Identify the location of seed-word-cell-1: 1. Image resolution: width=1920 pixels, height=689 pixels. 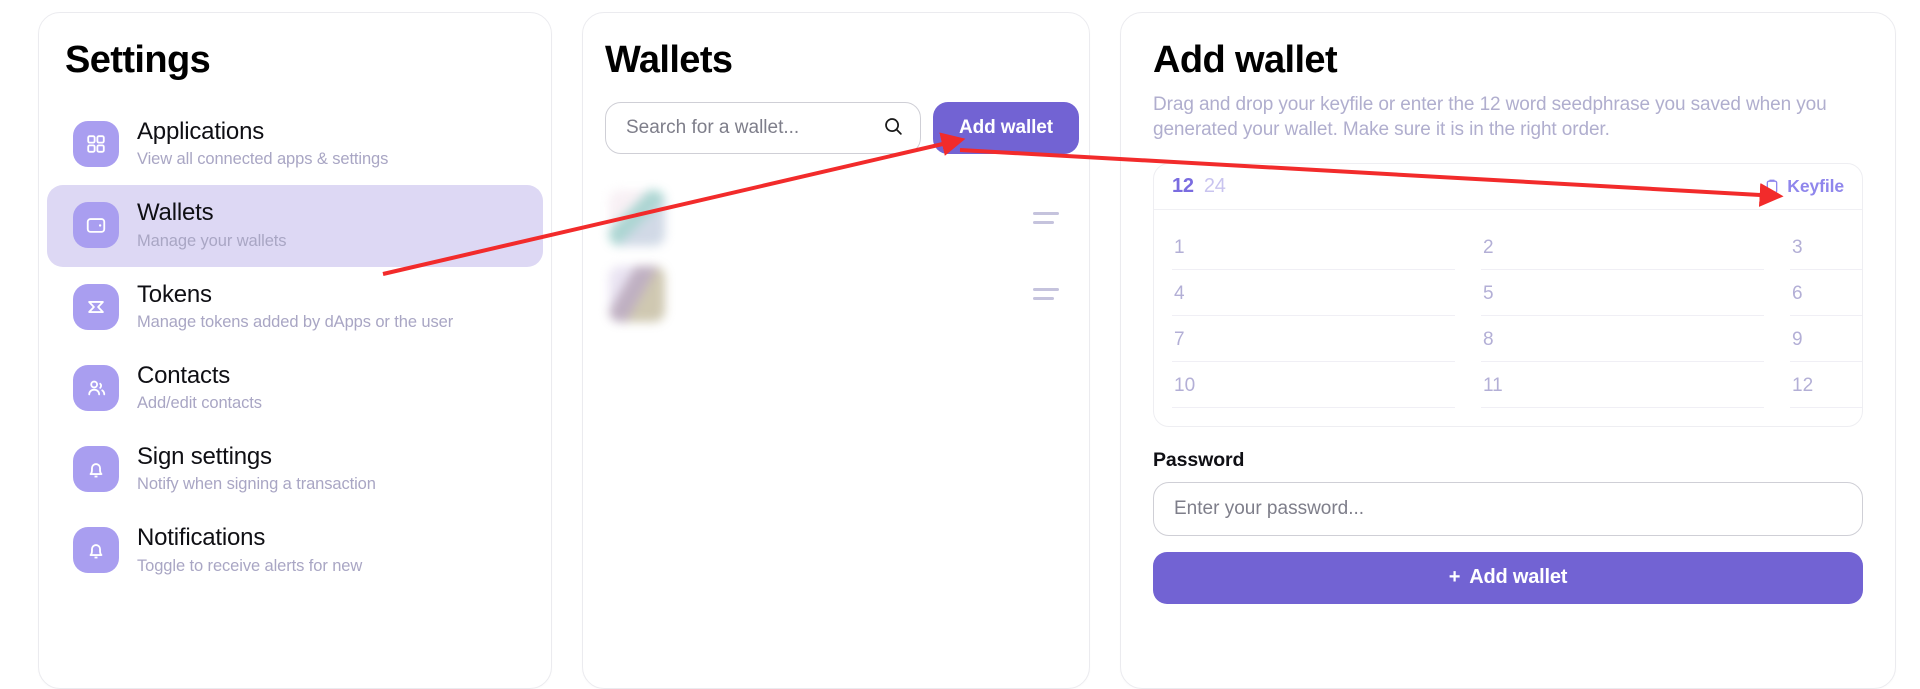
(1313, 247).